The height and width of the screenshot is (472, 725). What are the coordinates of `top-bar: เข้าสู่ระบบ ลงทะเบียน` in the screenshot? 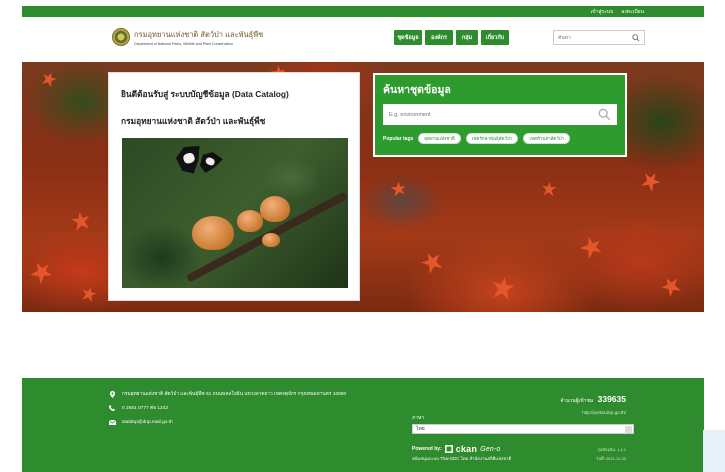 It's located at (363, 11).